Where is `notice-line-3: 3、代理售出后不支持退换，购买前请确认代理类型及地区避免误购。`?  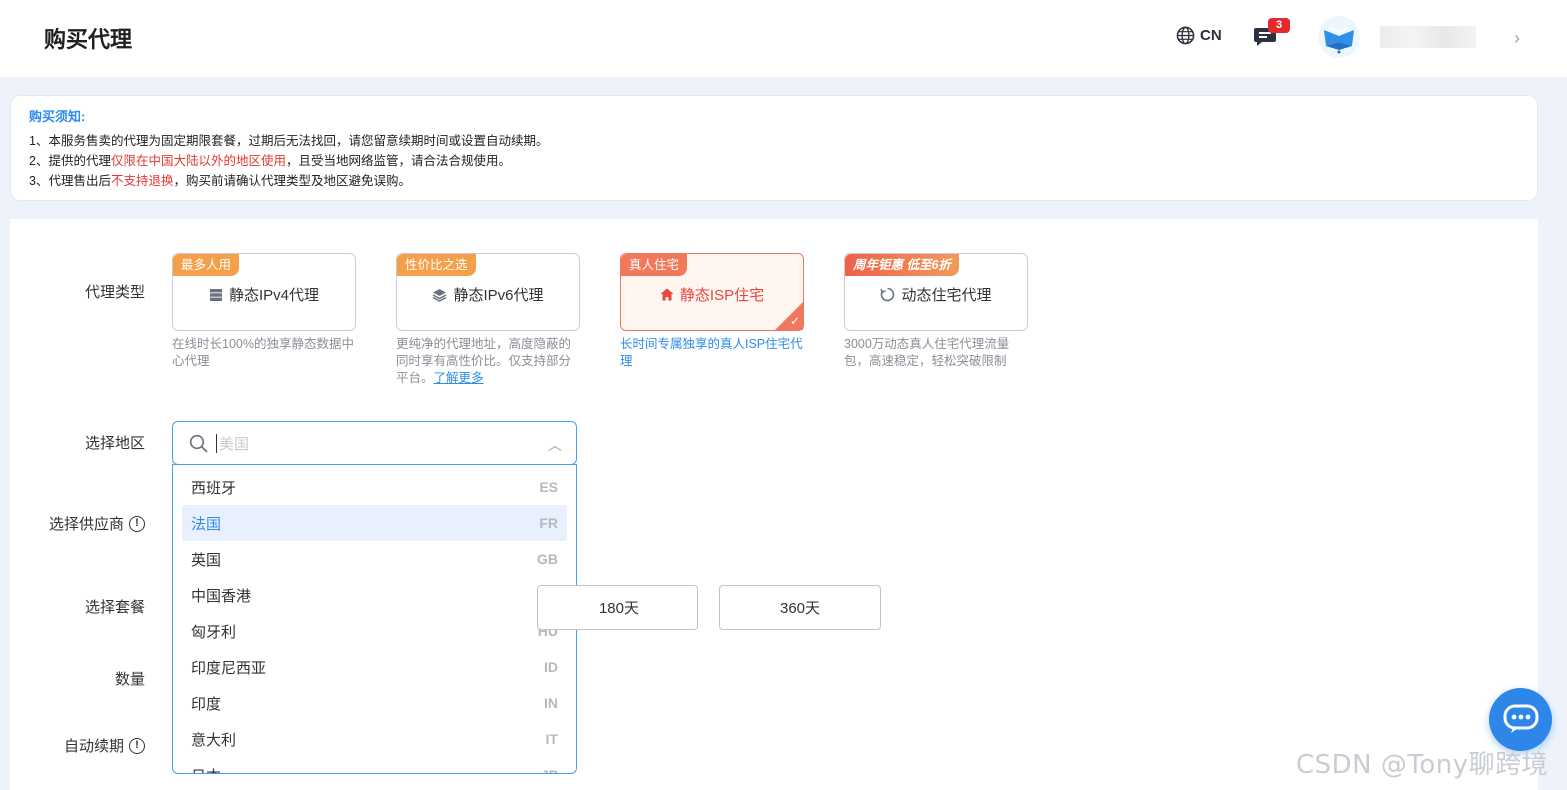
notice-line-3: 3、代理售出后不支持退换，购买前请确认代理类型及地区避免误购。 is located at coordinates (220, 181).